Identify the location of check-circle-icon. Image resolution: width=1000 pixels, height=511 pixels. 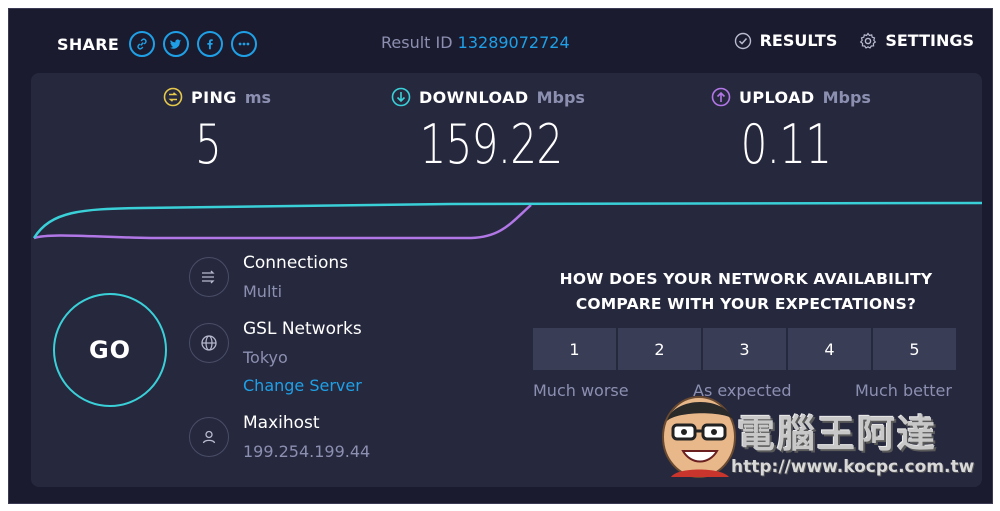
(742, 40).